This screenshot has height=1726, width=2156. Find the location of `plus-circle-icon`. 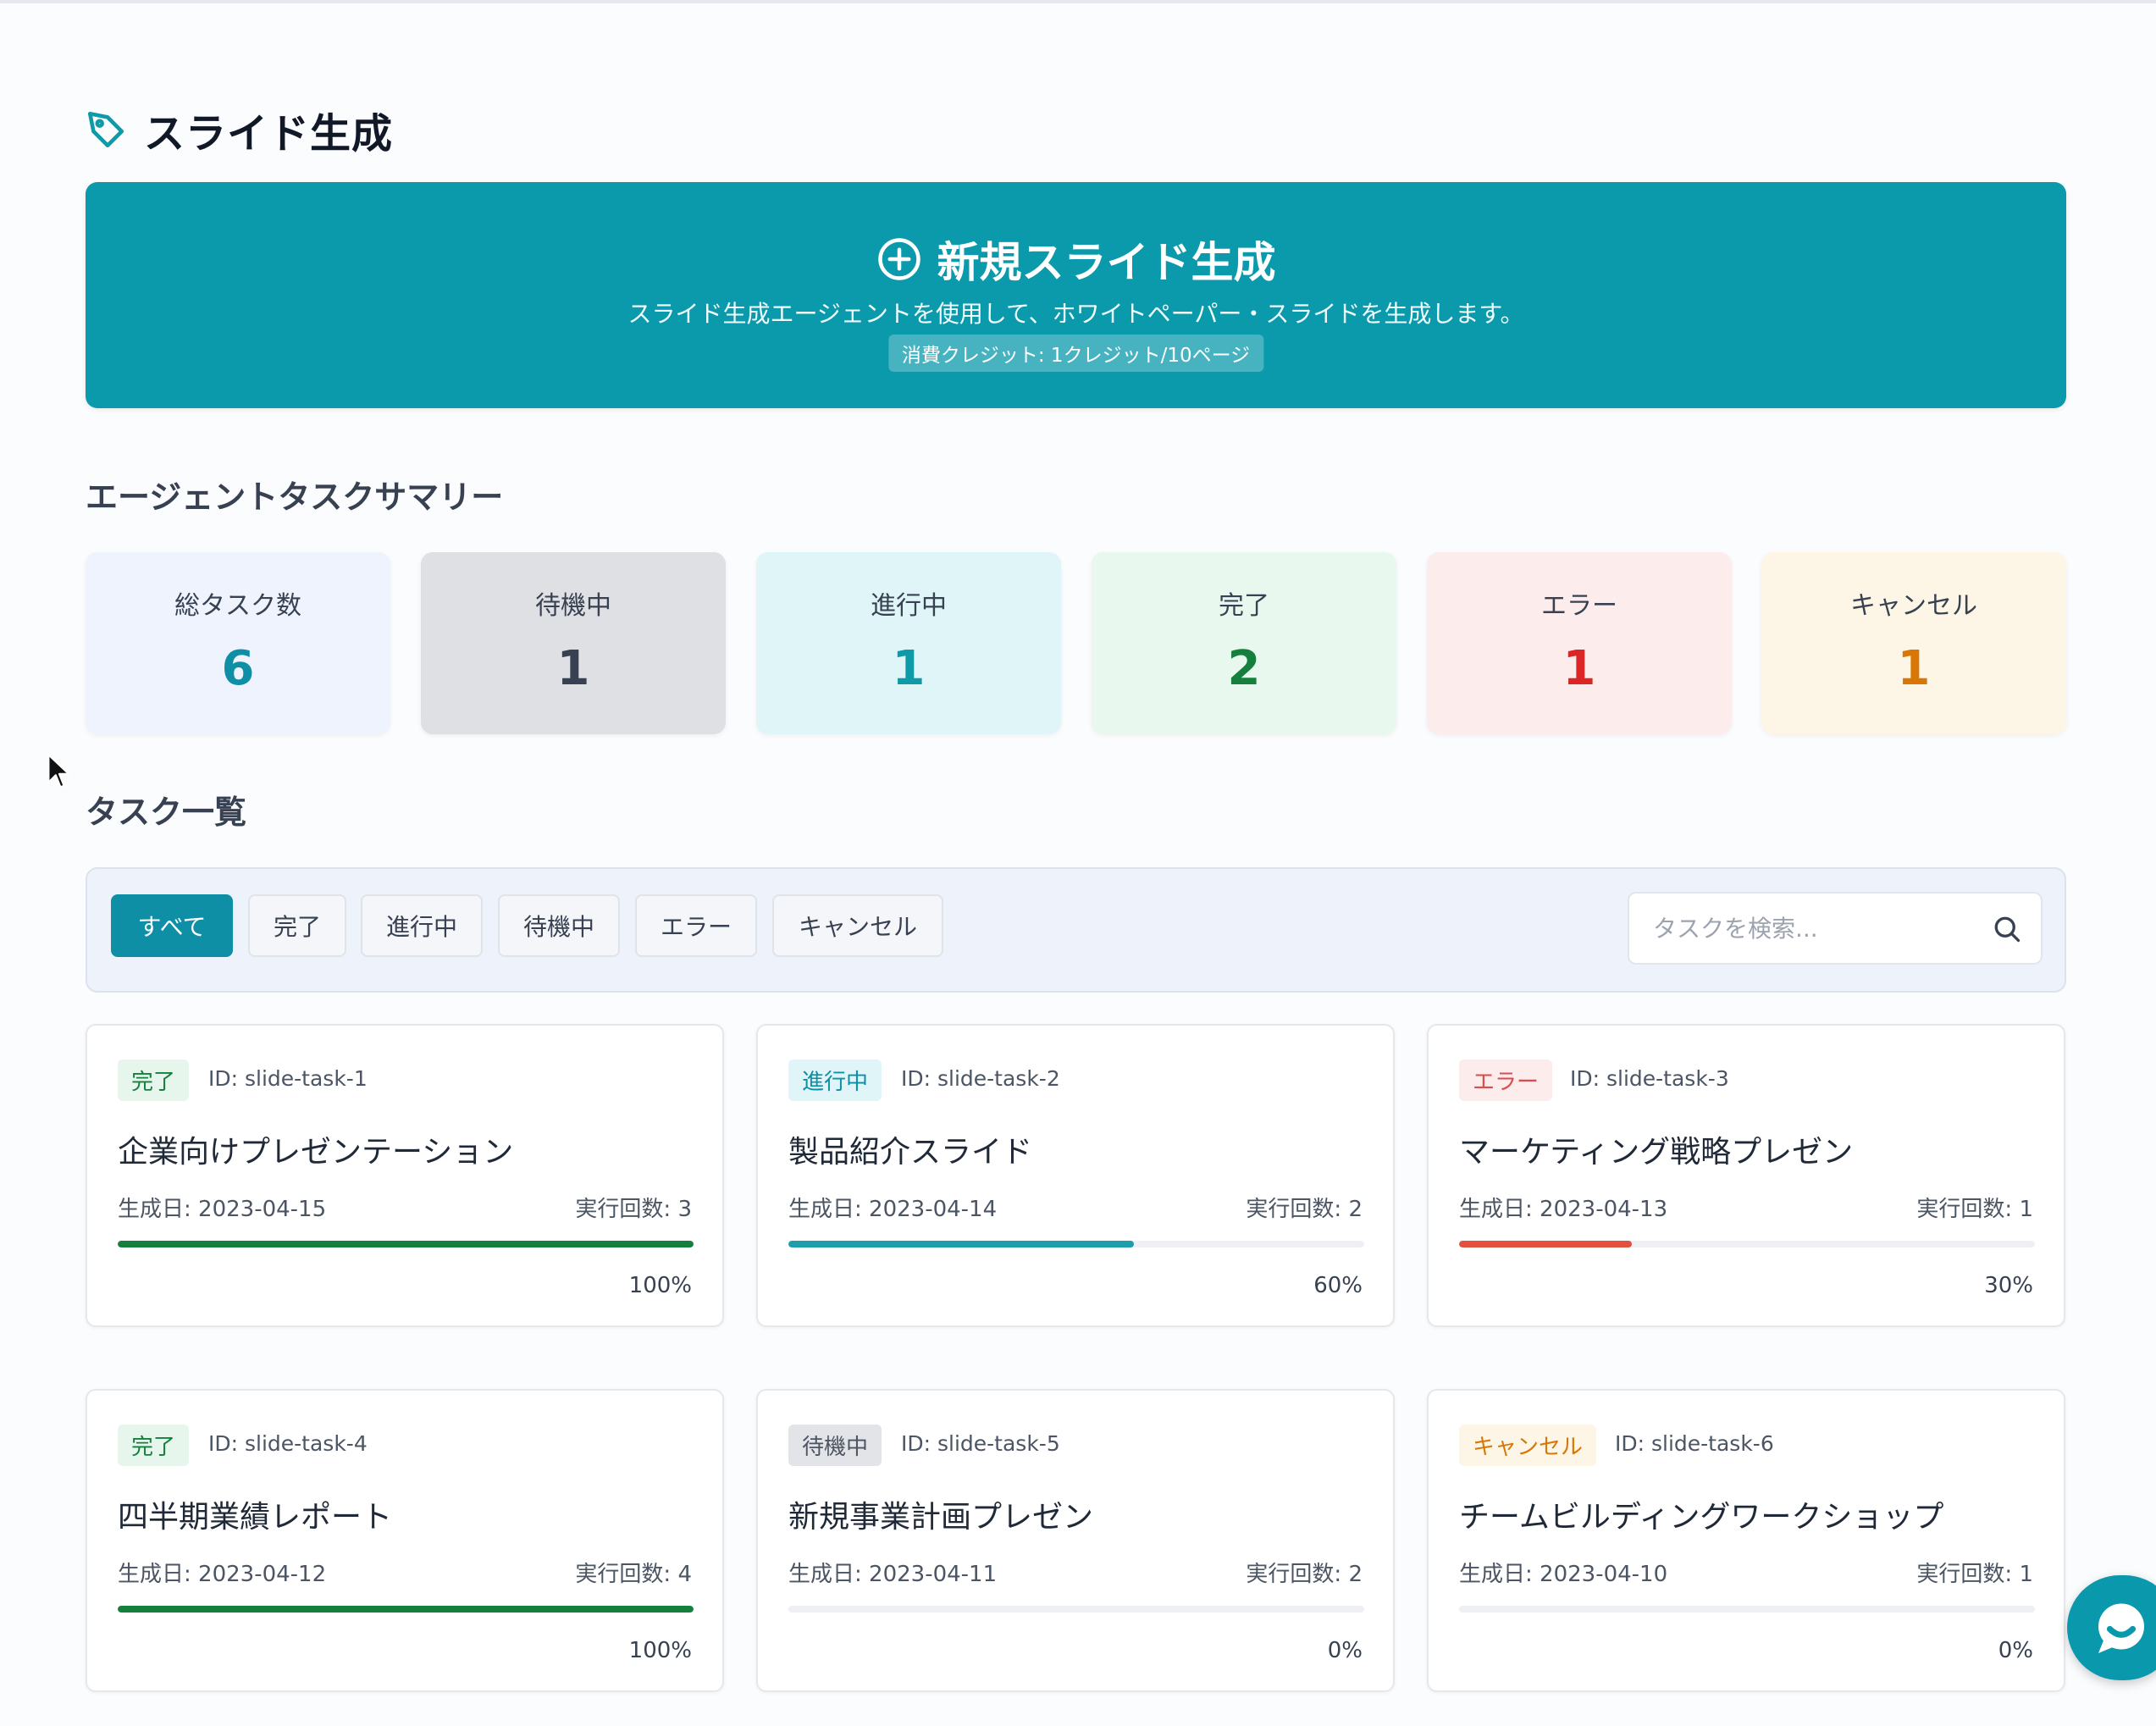

plus-circle-icon is located at coordinates (898, 259).